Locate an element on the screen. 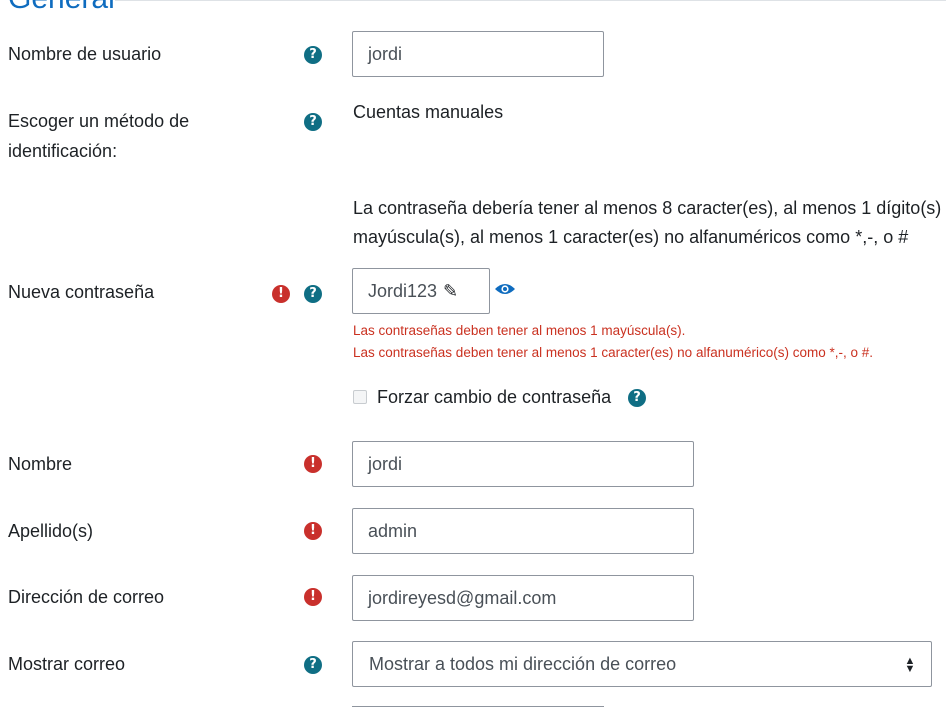 Image resolution: width=946 pixels, height=710 pixels. show-email-label: Mostrar correo is located at coordinates (67, 664).